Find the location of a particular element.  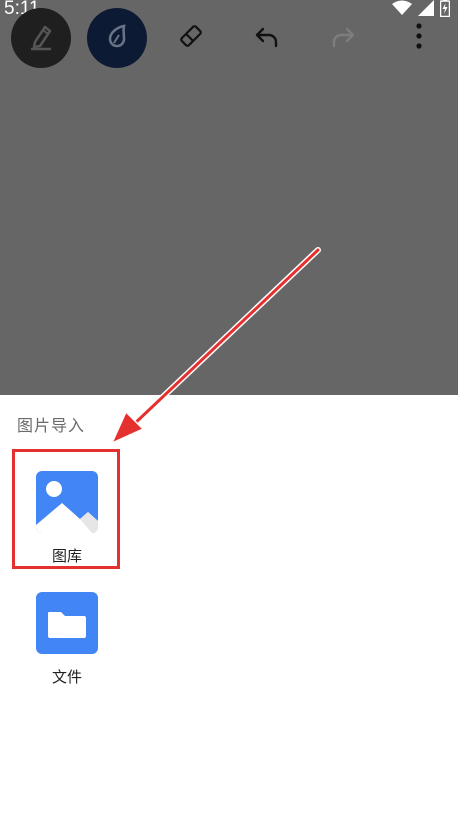

ink-tool-button is located at coordinates (117, 38).